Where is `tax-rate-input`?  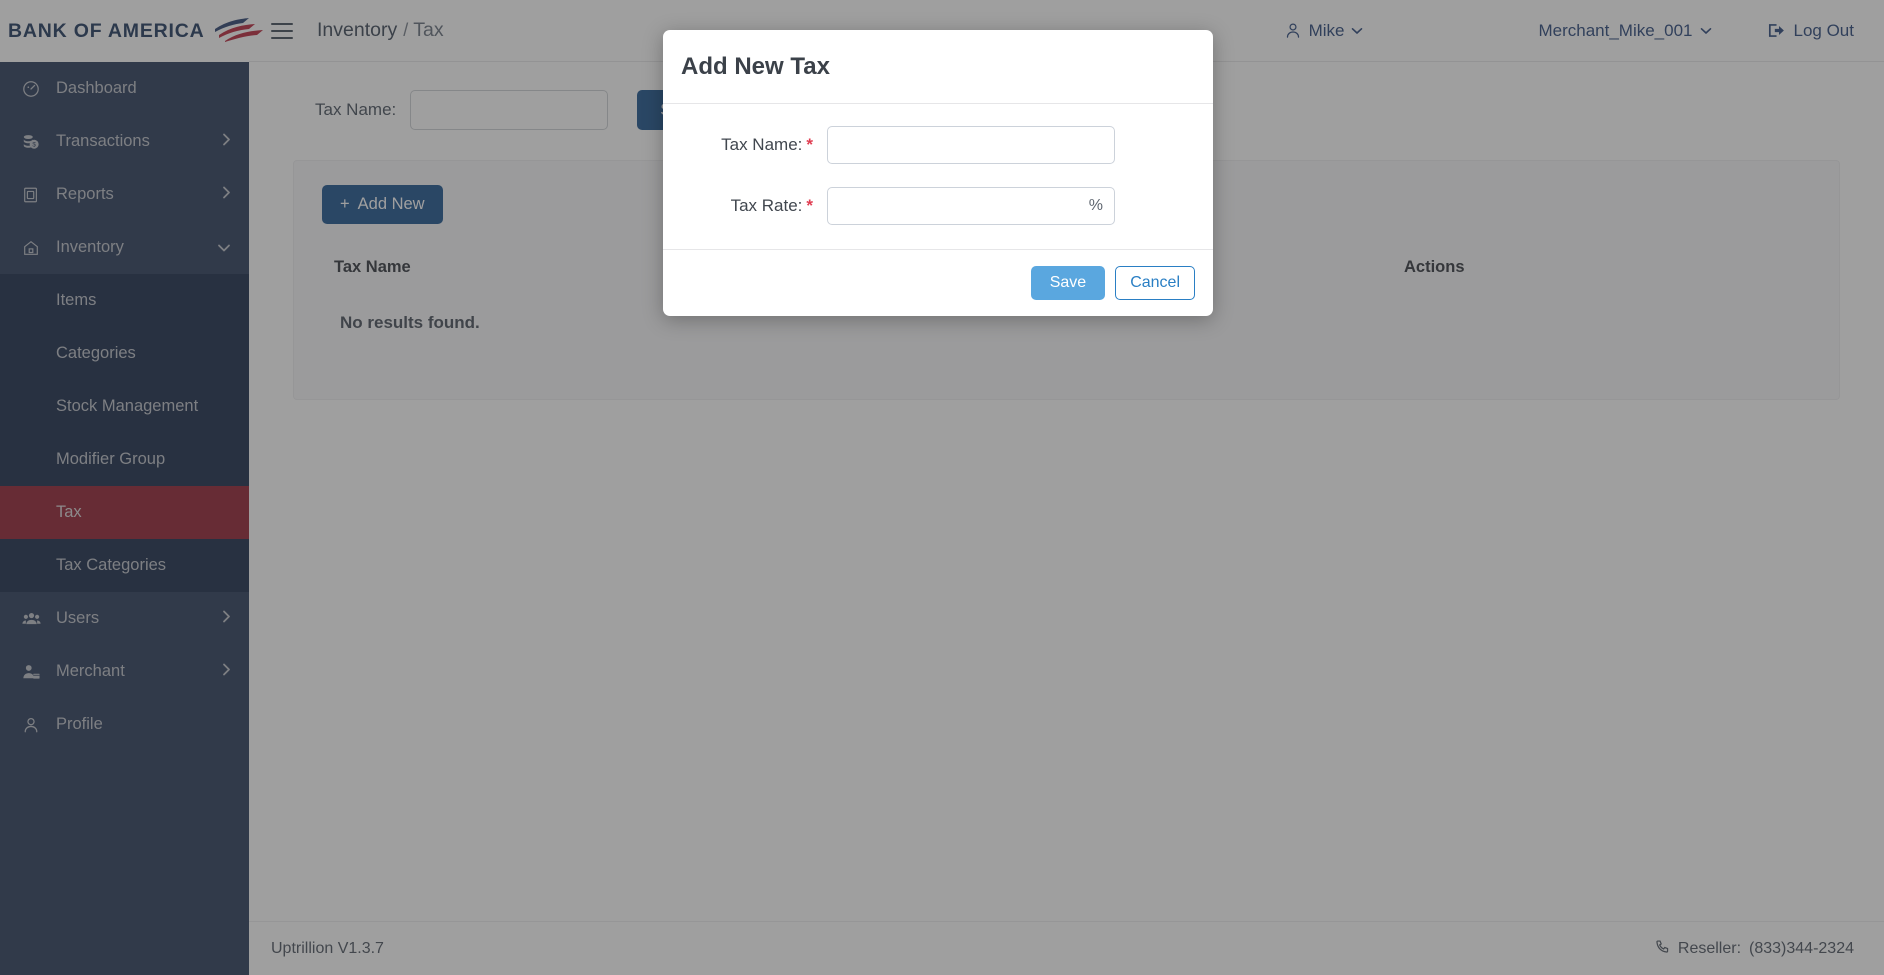 tax-rate-input is located at coordinates (971, 206).